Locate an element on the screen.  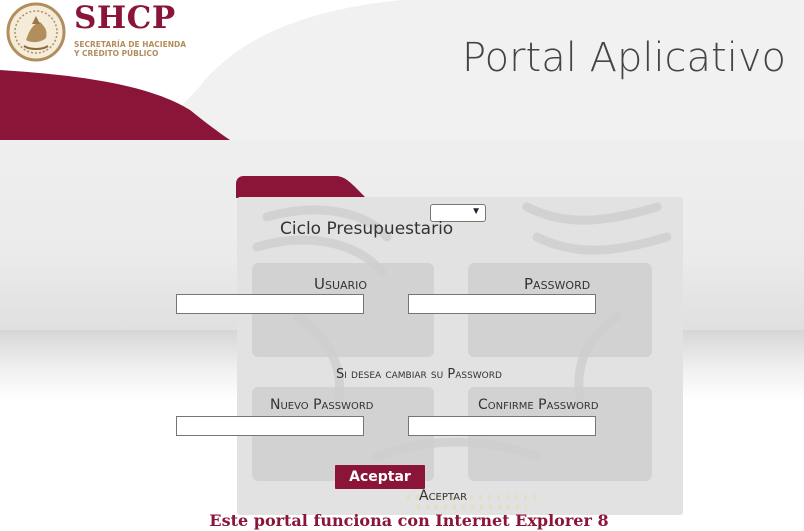
logo-title: SHCP is located at coordinates (125, 18).